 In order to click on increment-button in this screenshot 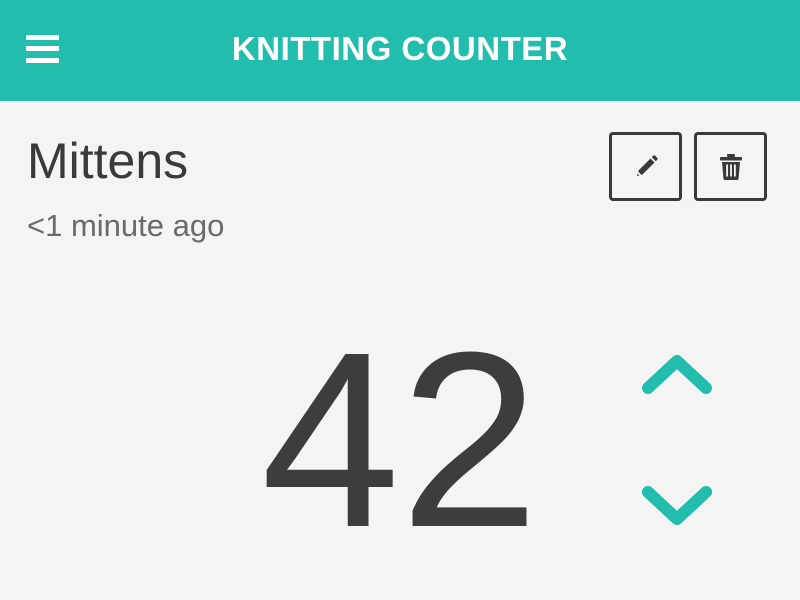, I will do `click(677, 378)`.